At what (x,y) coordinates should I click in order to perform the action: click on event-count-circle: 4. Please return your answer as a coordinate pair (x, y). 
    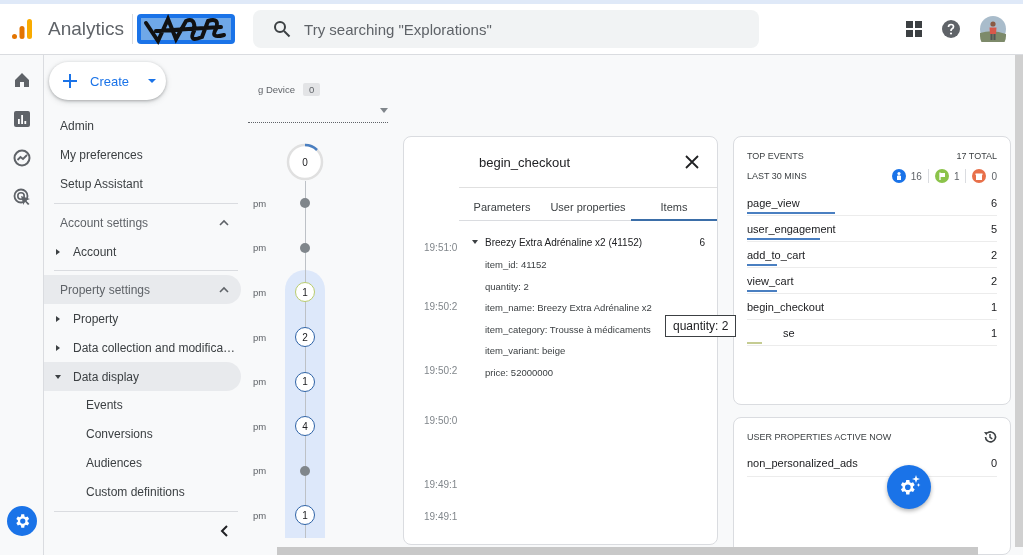
    Looking at the image, I should click on (305, 426).